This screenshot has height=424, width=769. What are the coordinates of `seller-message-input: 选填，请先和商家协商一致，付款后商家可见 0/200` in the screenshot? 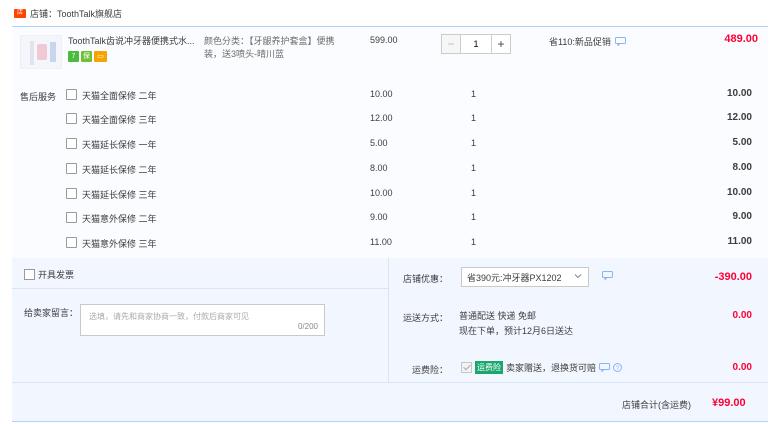 It's located at (202, 320).